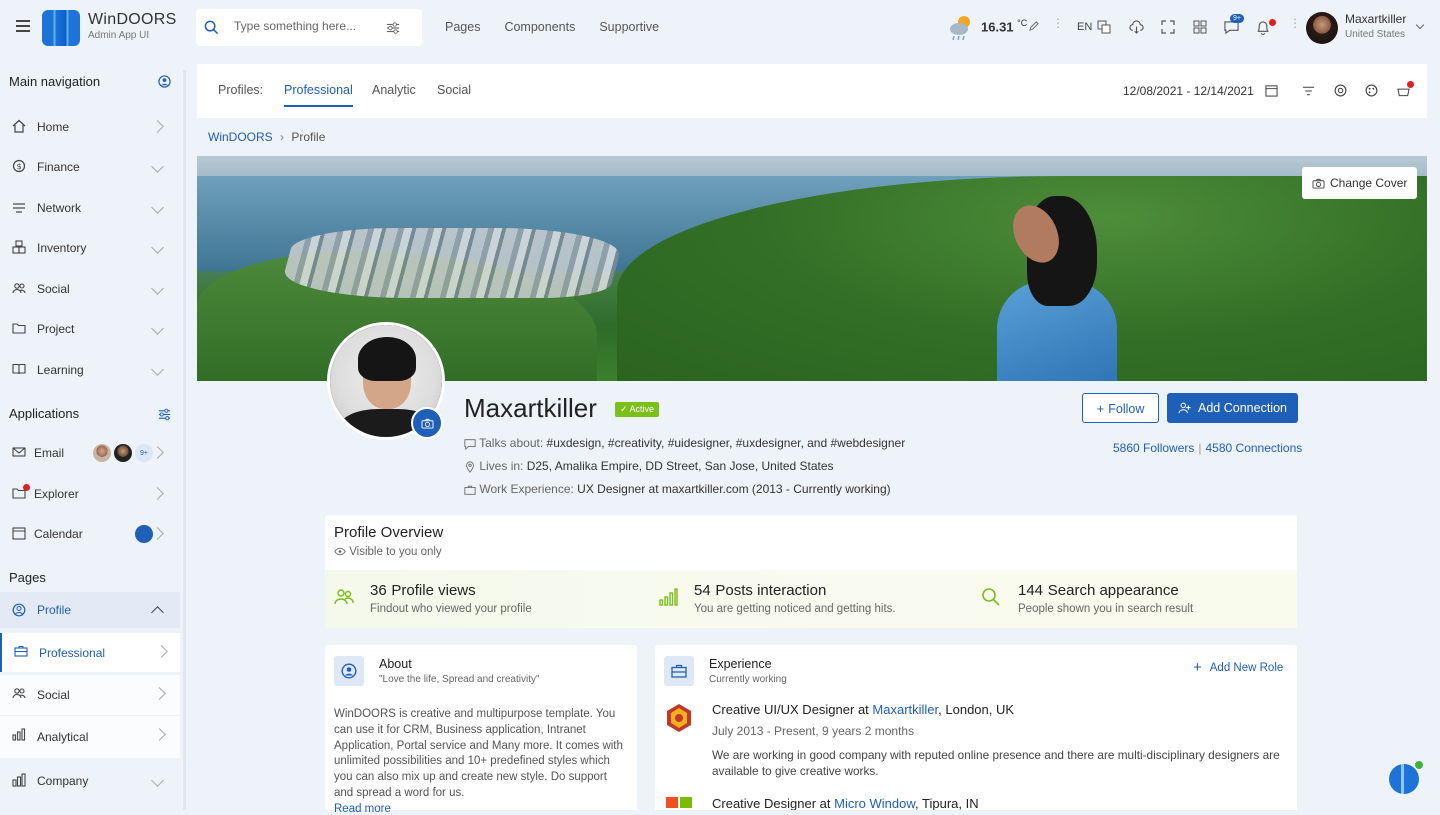  What do you see at coordinates (792, 709) in the screenshot?
I see `job-role: Creative UI/UX Designer at` at bounding box center [792, 709].